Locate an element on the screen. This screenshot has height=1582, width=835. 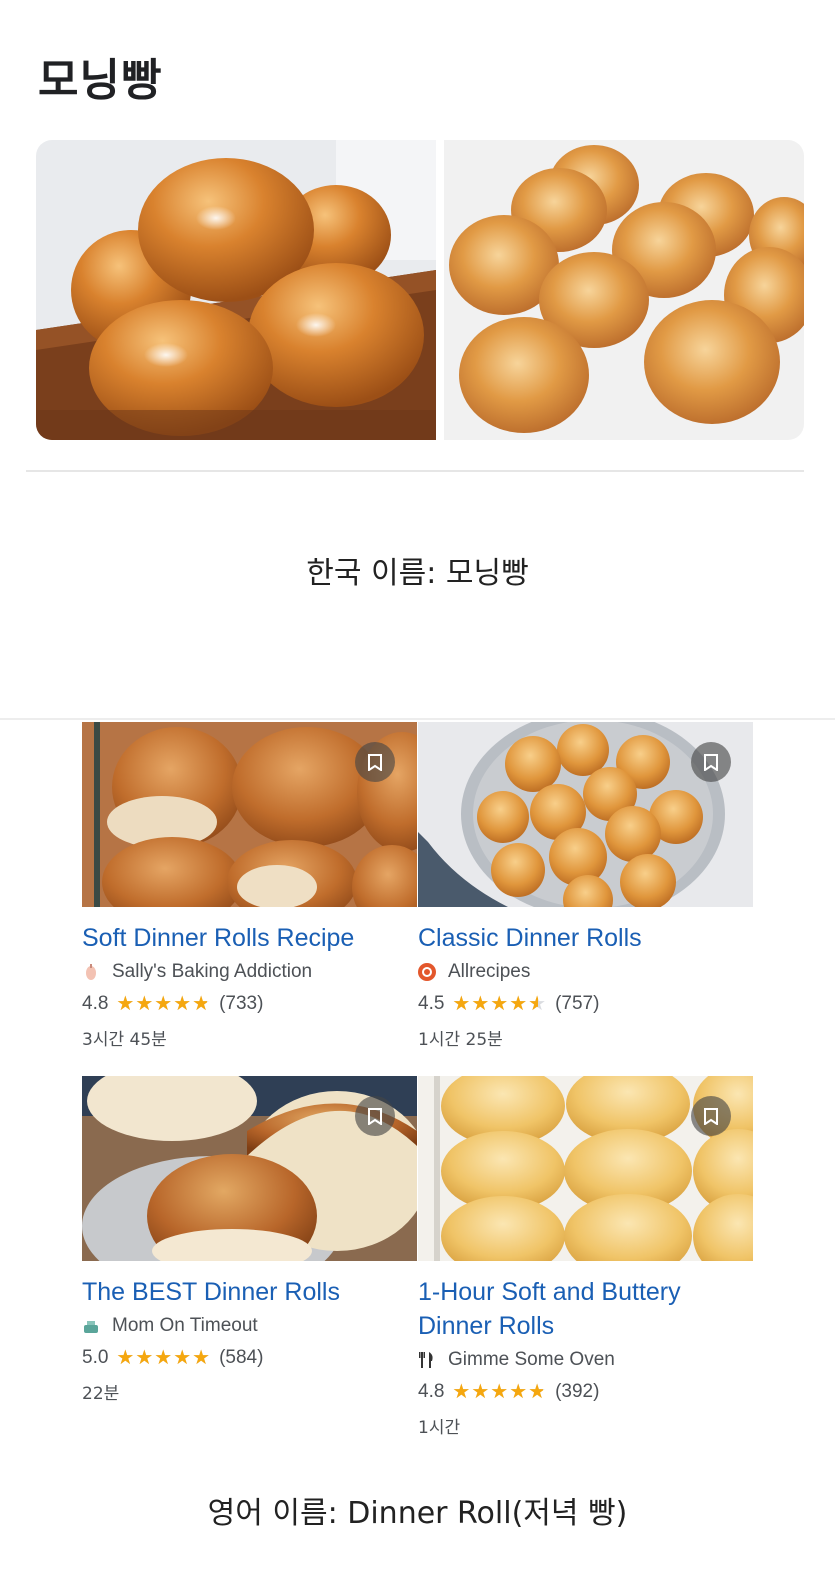
recipe-time: 1시간 25분 is located at coordinates (460, 1040).